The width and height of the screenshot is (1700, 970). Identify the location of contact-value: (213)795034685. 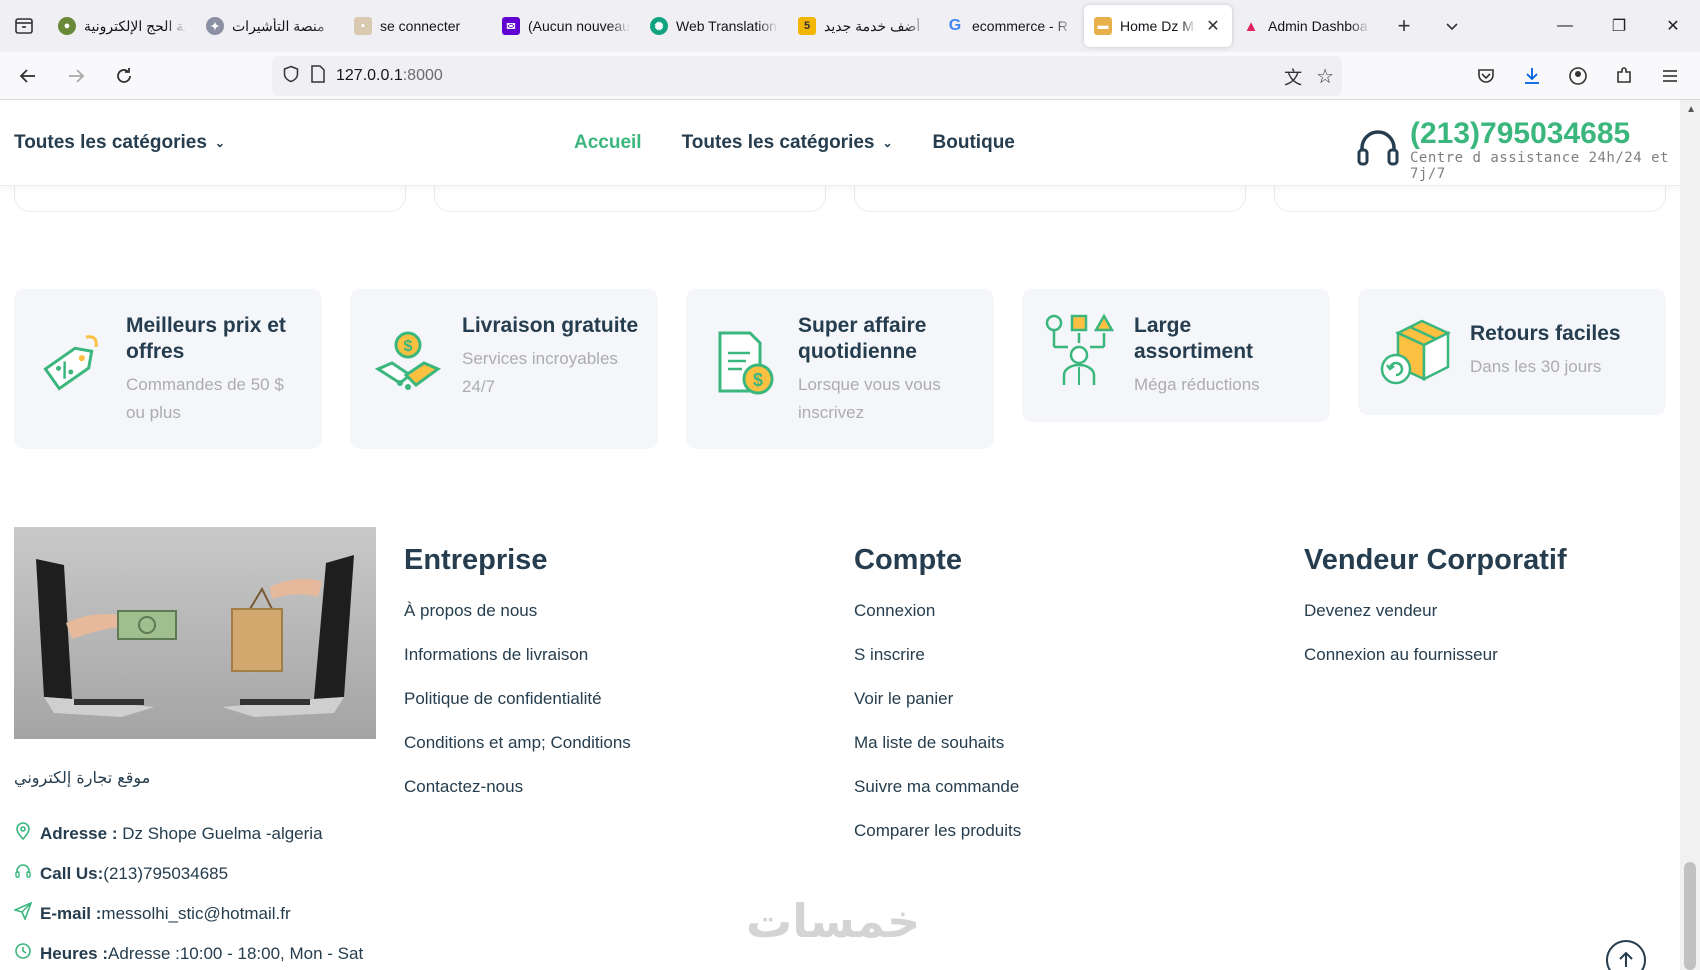
(165, 873).